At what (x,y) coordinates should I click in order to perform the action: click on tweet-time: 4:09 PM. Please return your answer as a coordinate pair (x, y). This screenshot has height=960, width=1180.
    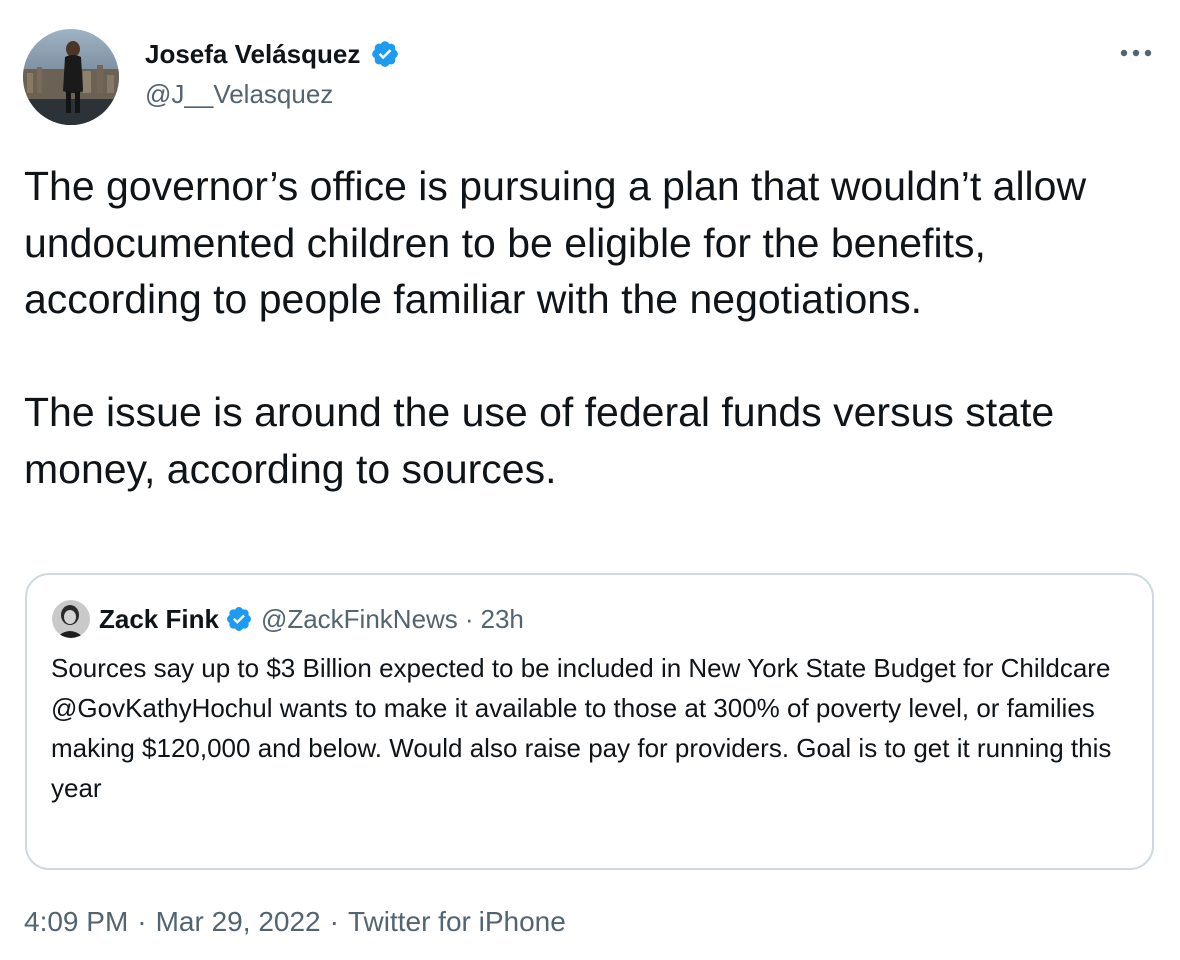
    Looking at the image, I should click on (76, 922).